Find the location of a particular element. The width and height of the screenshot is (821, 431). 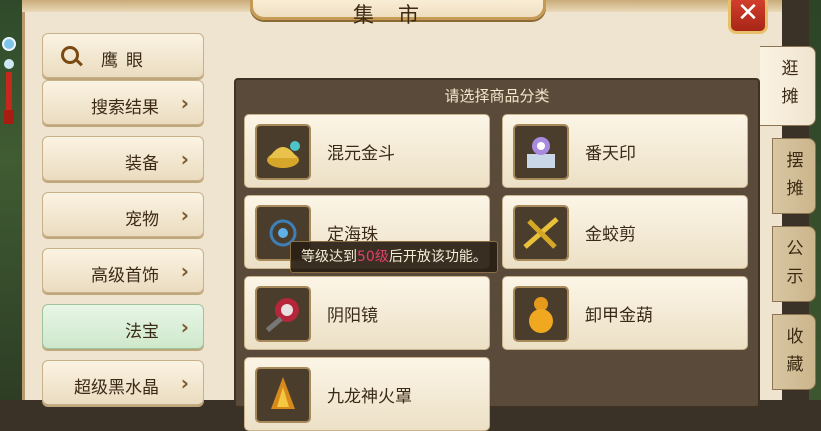

fire-cover-icon is located at coordinates (283, 395).